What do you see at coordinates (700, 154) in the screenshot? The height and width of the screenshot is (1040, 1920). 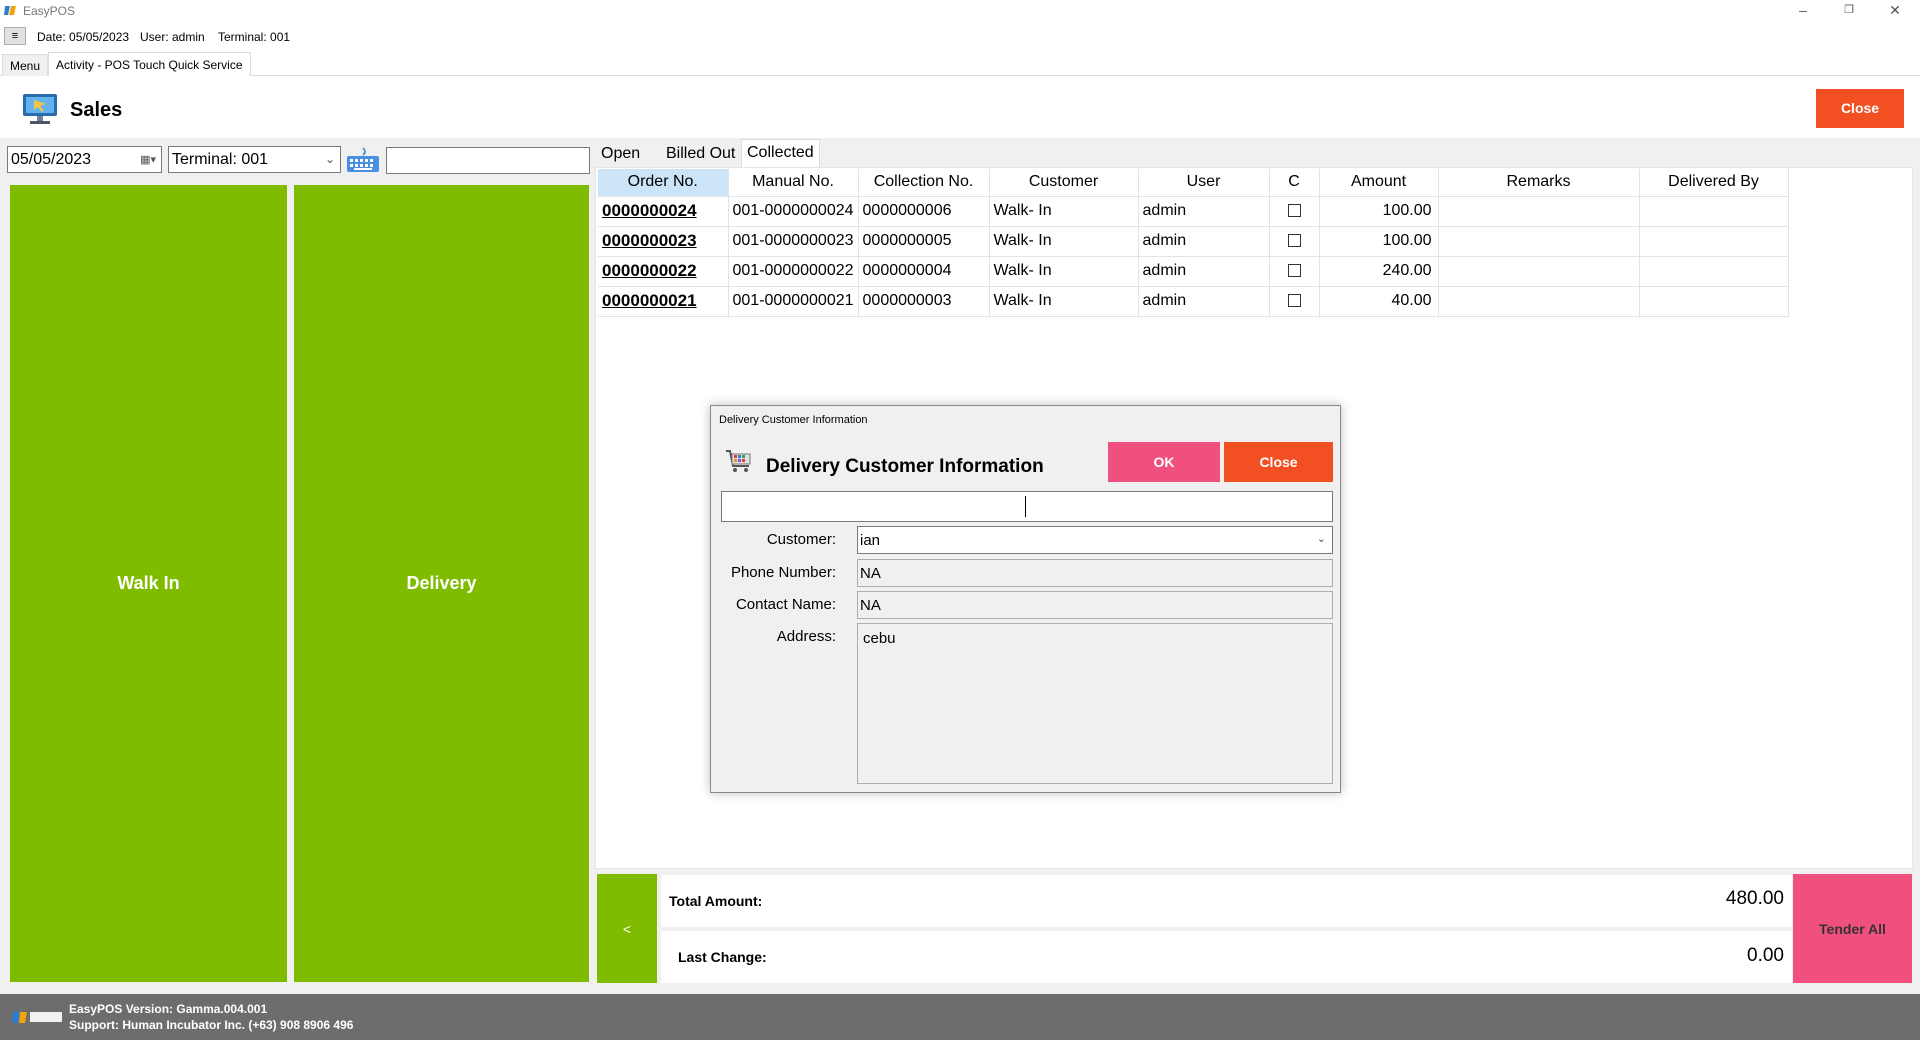 I see `tab-billed-out: Billed Out` at bounding box center [700, 154].